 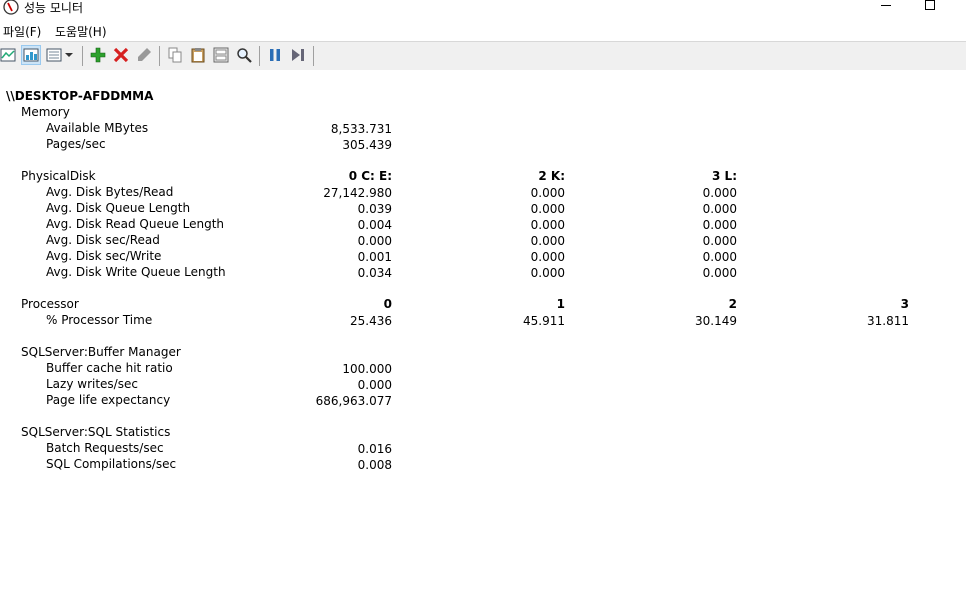 What do you see at coordinates (374, 225) in the screenshot?
I see `counter-value: 0.004` at bounding box center [374, 225].